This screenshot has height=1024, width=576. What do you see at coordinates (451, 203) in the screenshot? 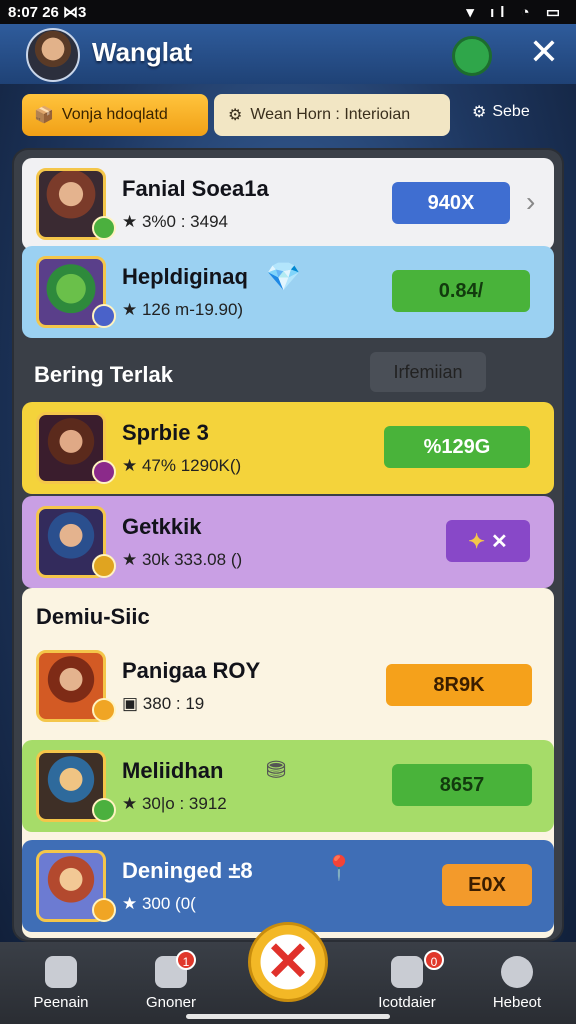
I see `price-button: 940X` at bounding box center [451, 203].